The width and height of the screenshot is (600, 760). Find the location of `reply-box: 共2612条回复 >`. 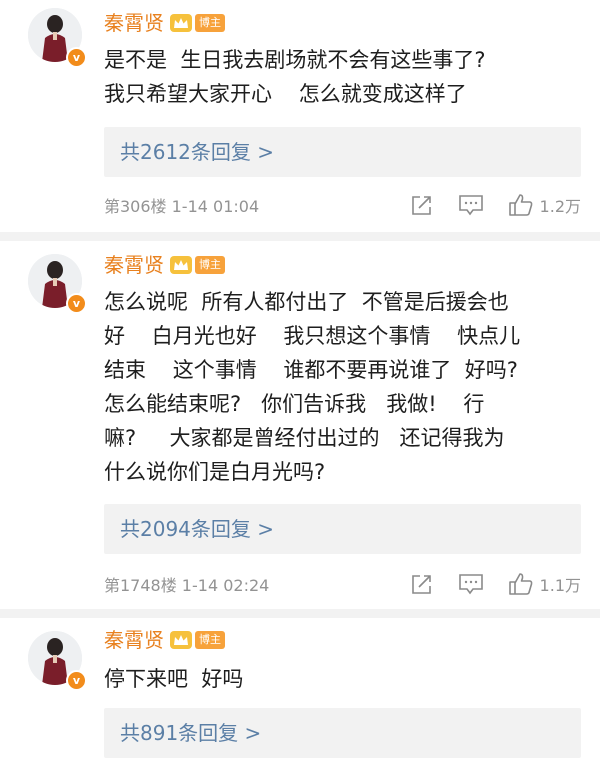

reply-box: 共2612条回复 > is located at coordinates (342, 152).